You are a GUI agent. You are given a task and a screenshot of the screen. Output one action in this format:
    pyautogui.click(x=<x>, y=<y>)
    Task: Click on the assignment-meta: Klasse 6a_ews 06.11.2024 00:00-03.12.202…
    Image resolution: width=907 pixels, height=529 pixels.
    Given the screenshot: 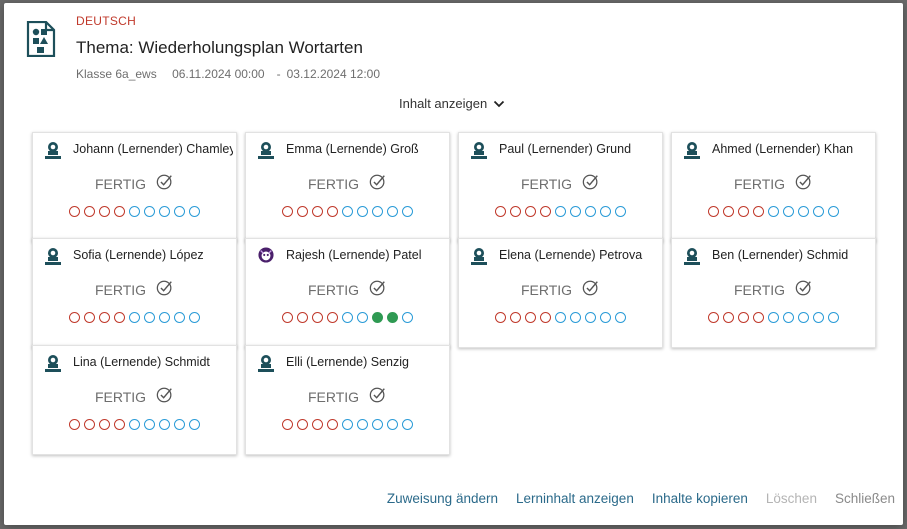 What is the action you would take?
    pyautogui.click(x=231, y=74)
    